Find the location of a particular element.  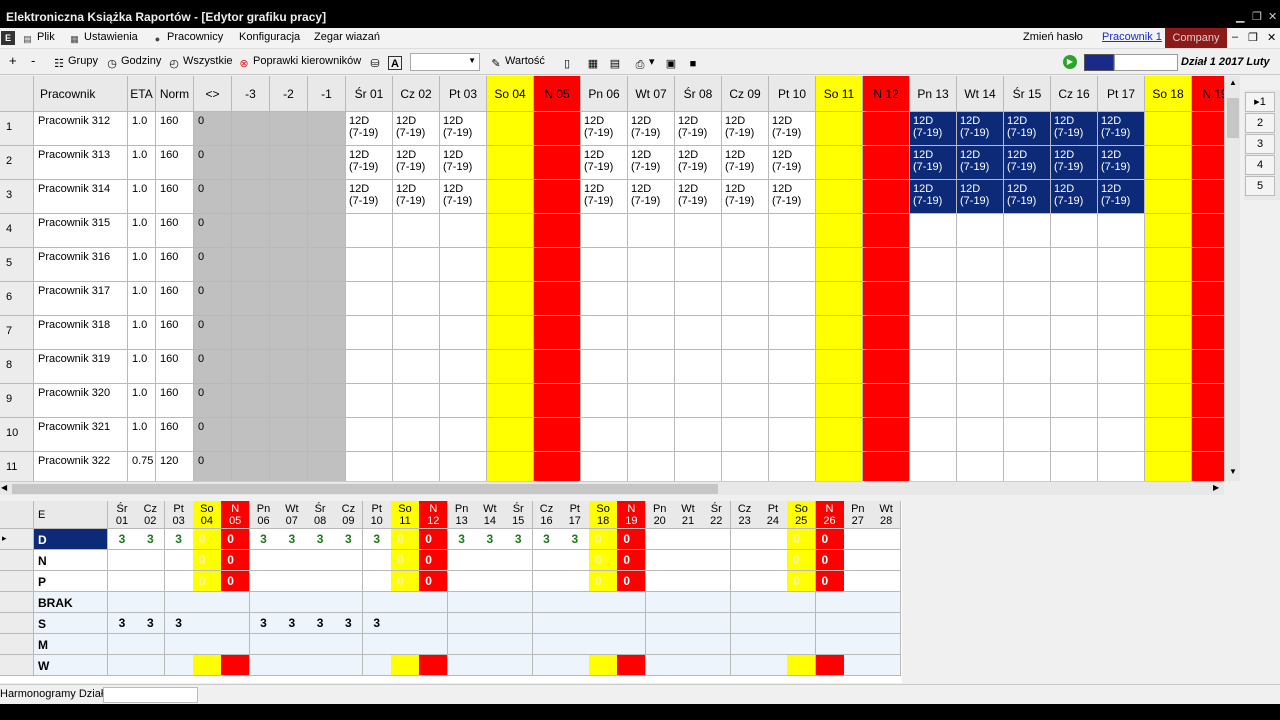

day-header: So 11 is located at coordinates (839, 94).